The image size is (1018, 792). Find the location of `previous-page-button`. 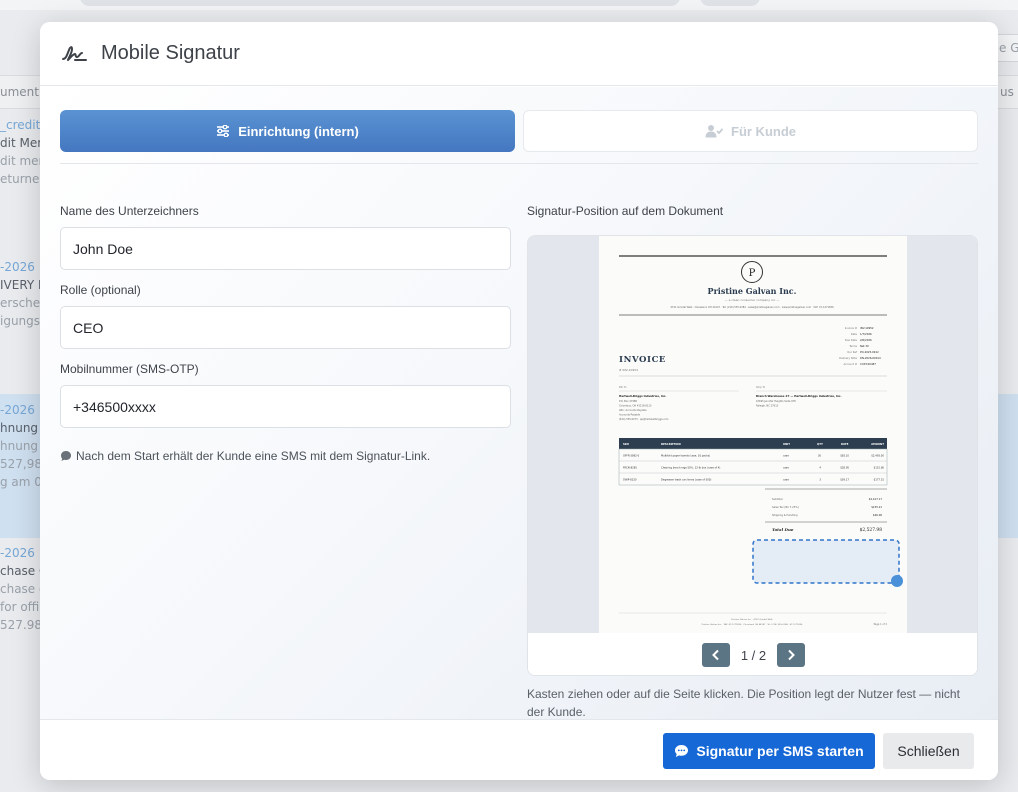

previous-page-button is located at coordinates (715, 655).